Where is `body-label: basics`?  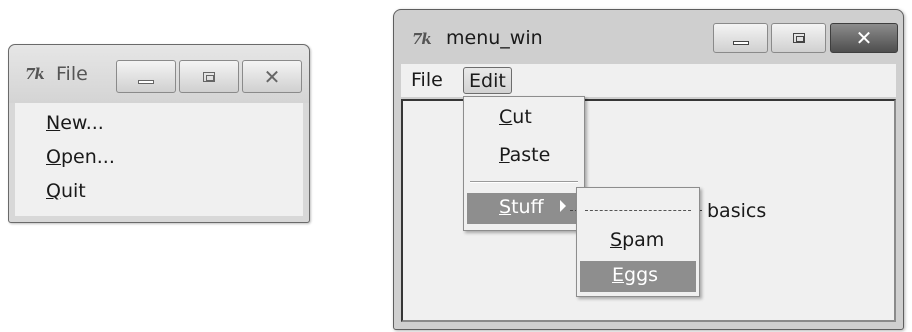
body-label: basics is located at coordinates (737, 211).